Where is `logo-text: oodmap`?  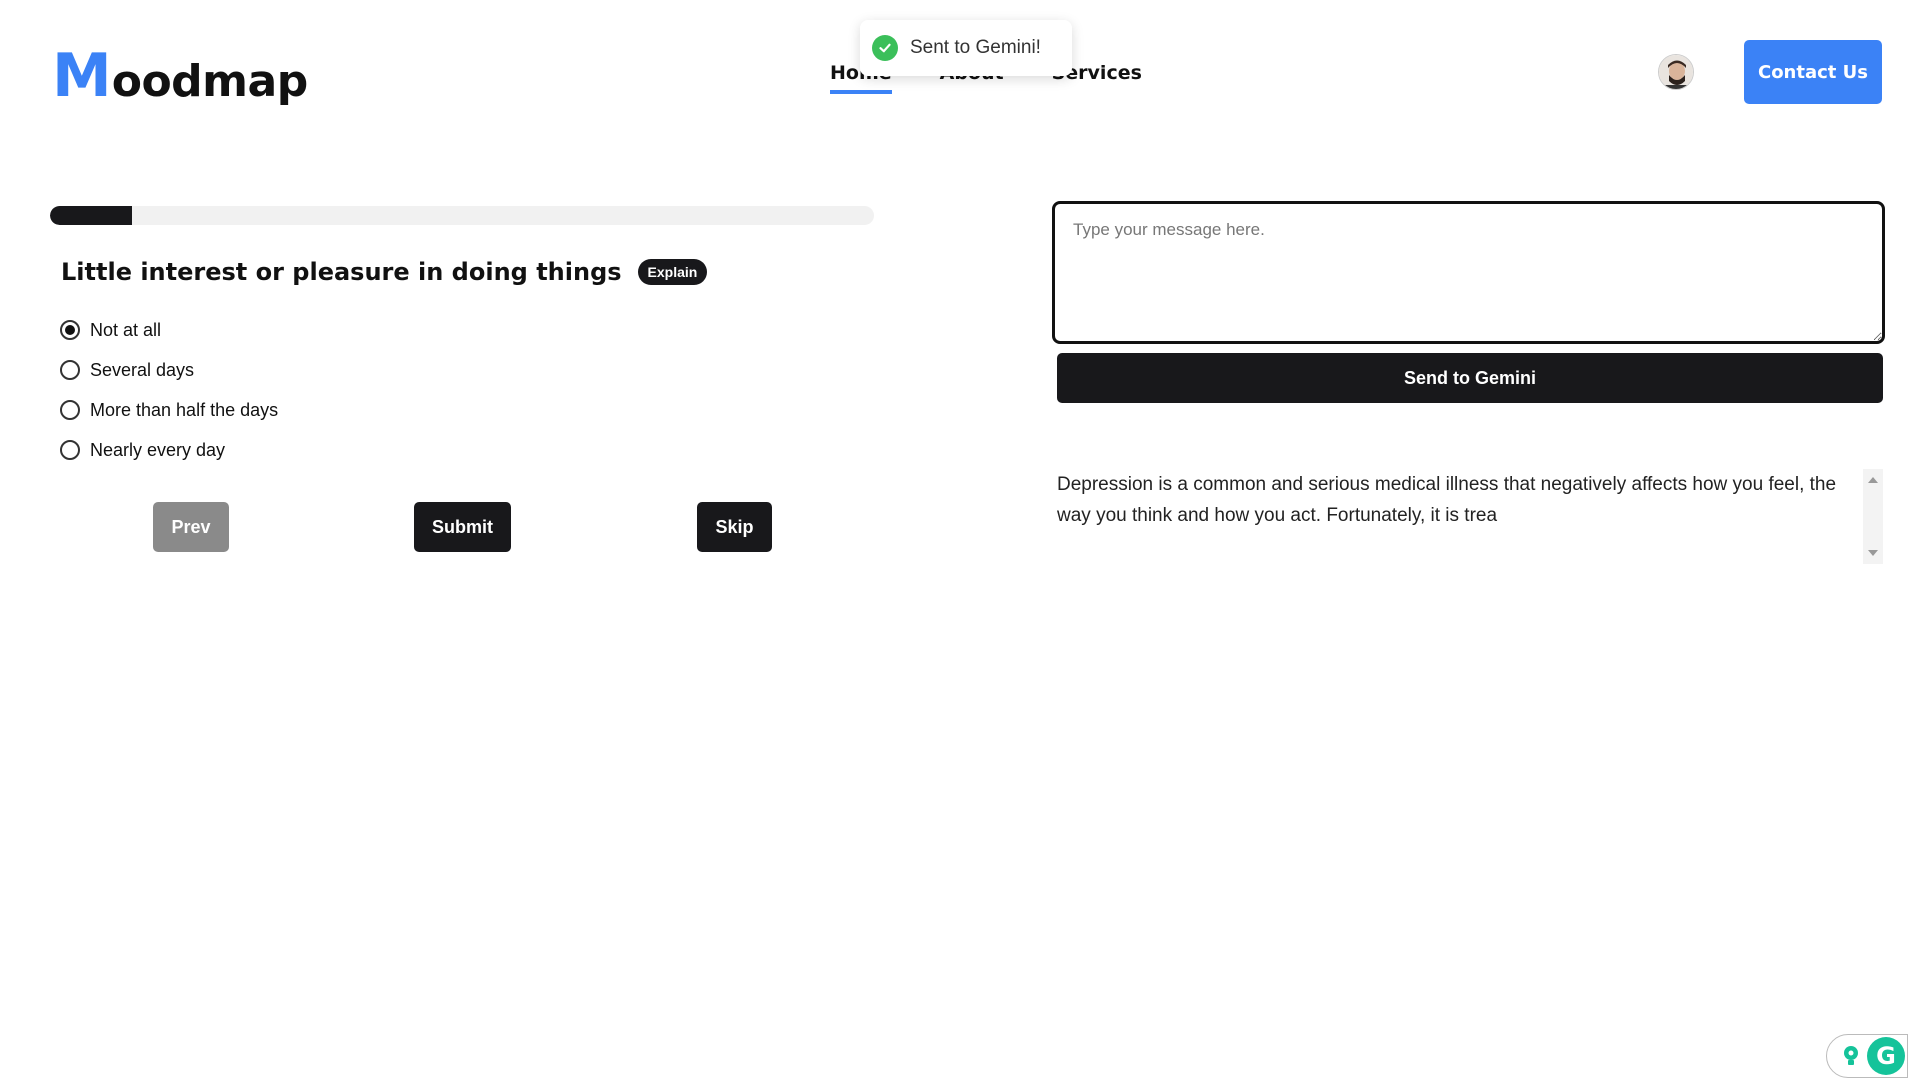 logo-text: oodmap is located at coordinates (210, 81).